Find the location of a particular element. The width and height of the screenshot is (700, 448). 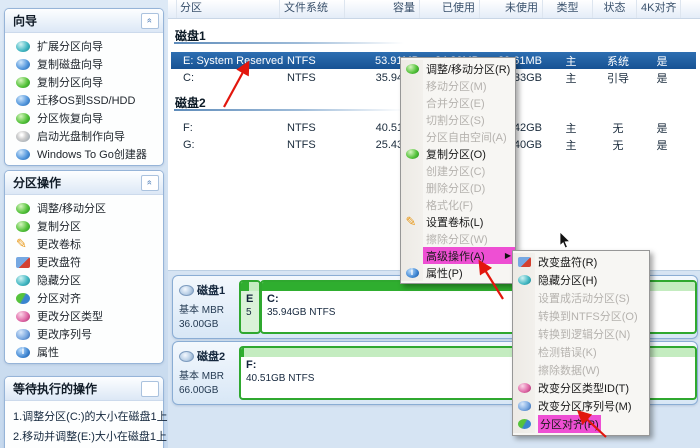

column-header: 类型 is located at coordinates (568, 9).